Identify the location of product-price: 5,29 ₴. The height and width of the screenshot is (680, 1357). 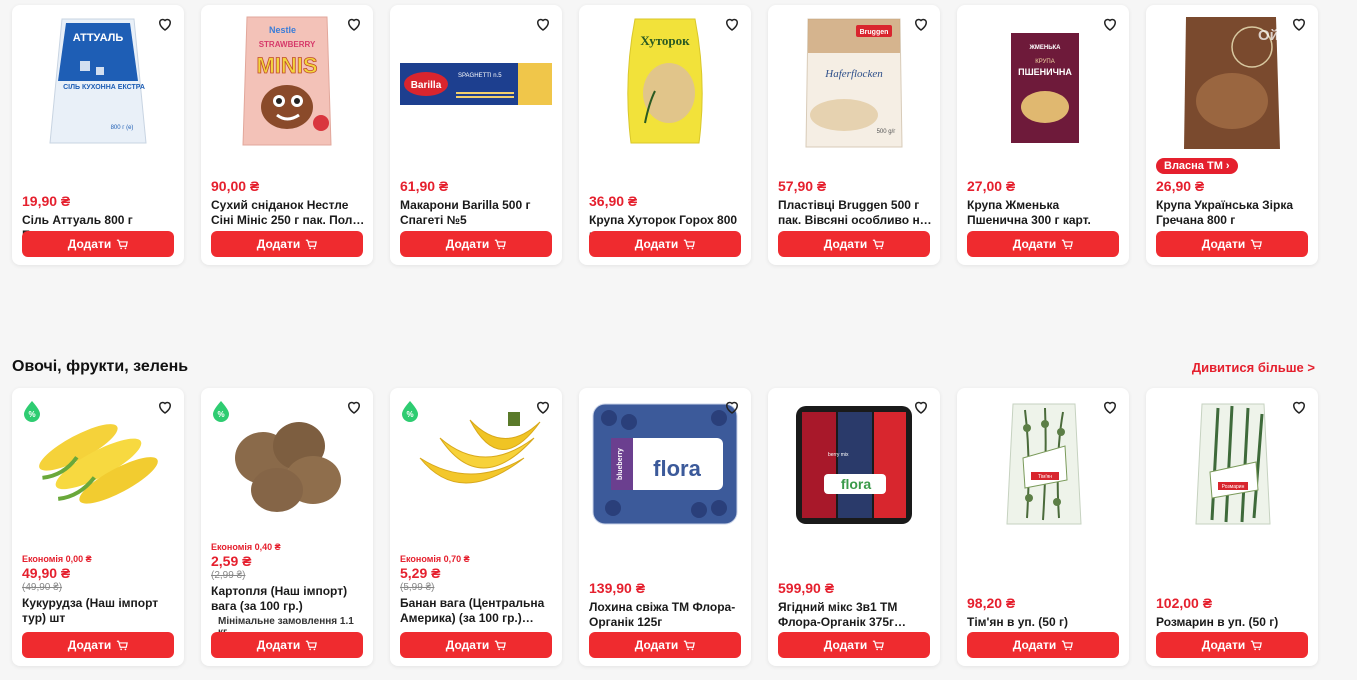
(420, 573).